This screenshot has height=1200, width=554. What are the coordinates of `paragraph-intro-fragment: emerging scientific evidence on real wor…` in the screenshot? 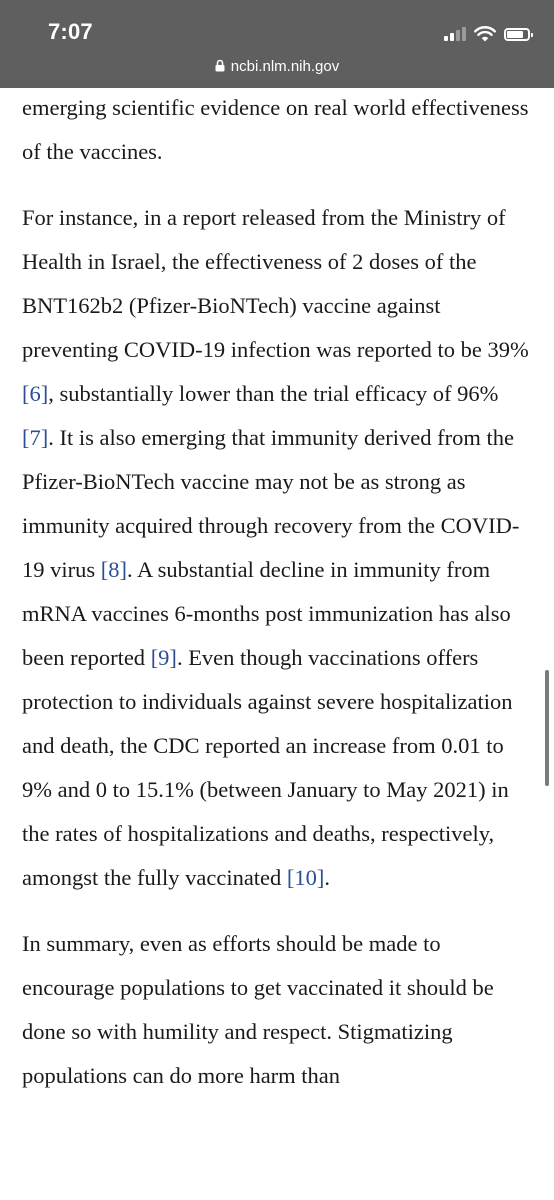 It's located at (275, 129).